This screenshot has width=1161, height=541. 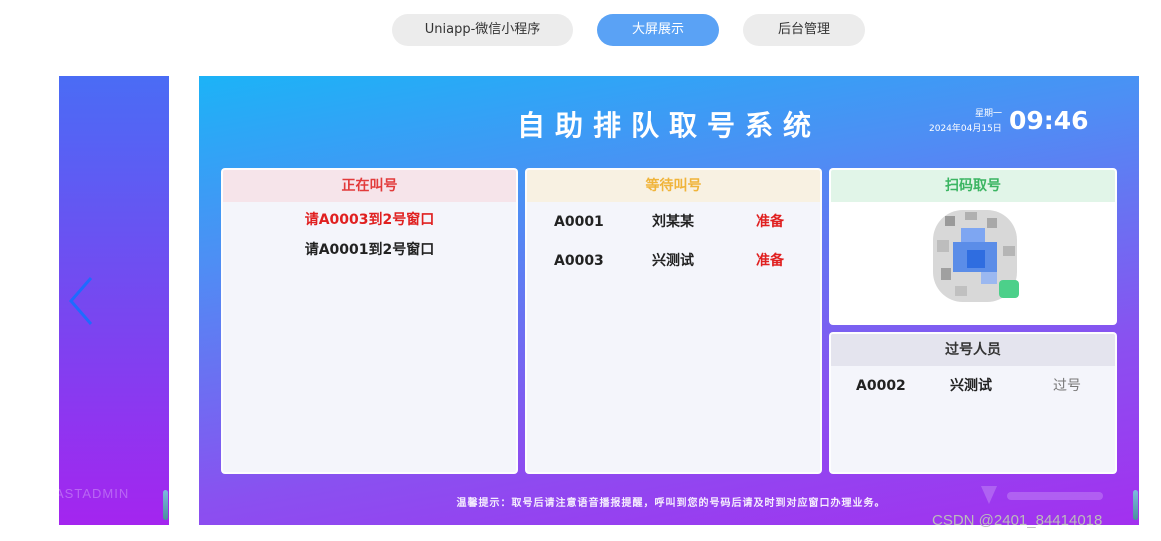 I want to click on scan-panel: 扫码取号, so click(x=973, y=246).